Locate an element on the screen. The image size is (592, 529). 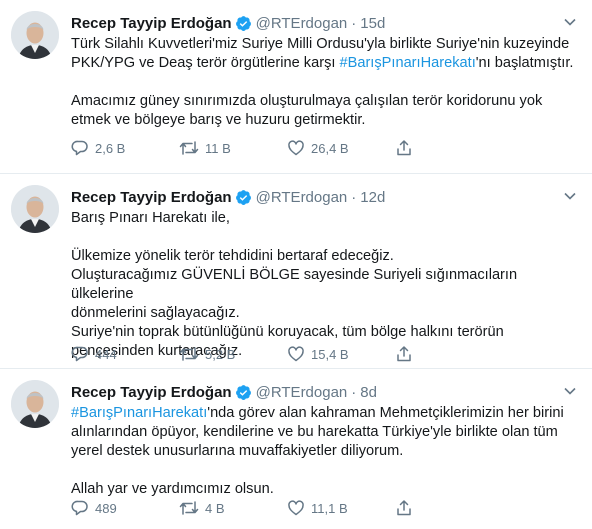
tweet-actions: 2,6 B 11 B 26,4 B is located at coordinates (245, 148).